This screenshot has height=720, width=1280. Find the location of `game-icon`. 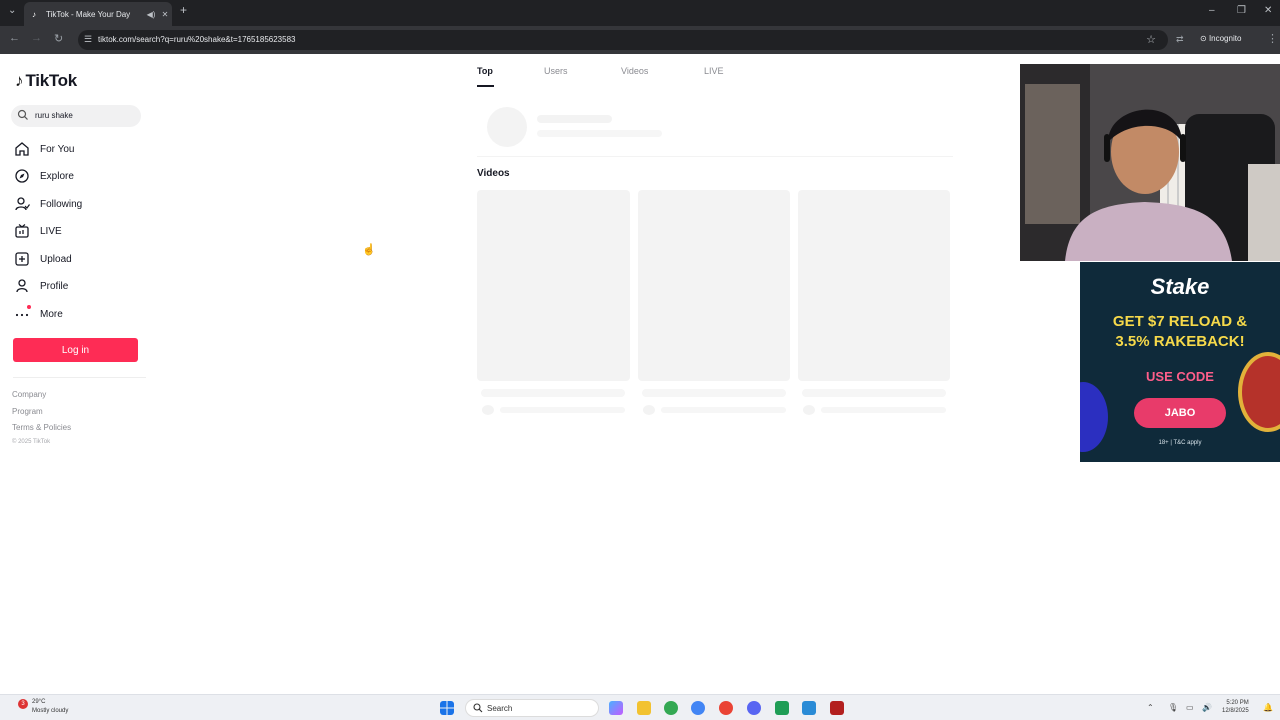

game-icon is located at coordinates (837, 708).